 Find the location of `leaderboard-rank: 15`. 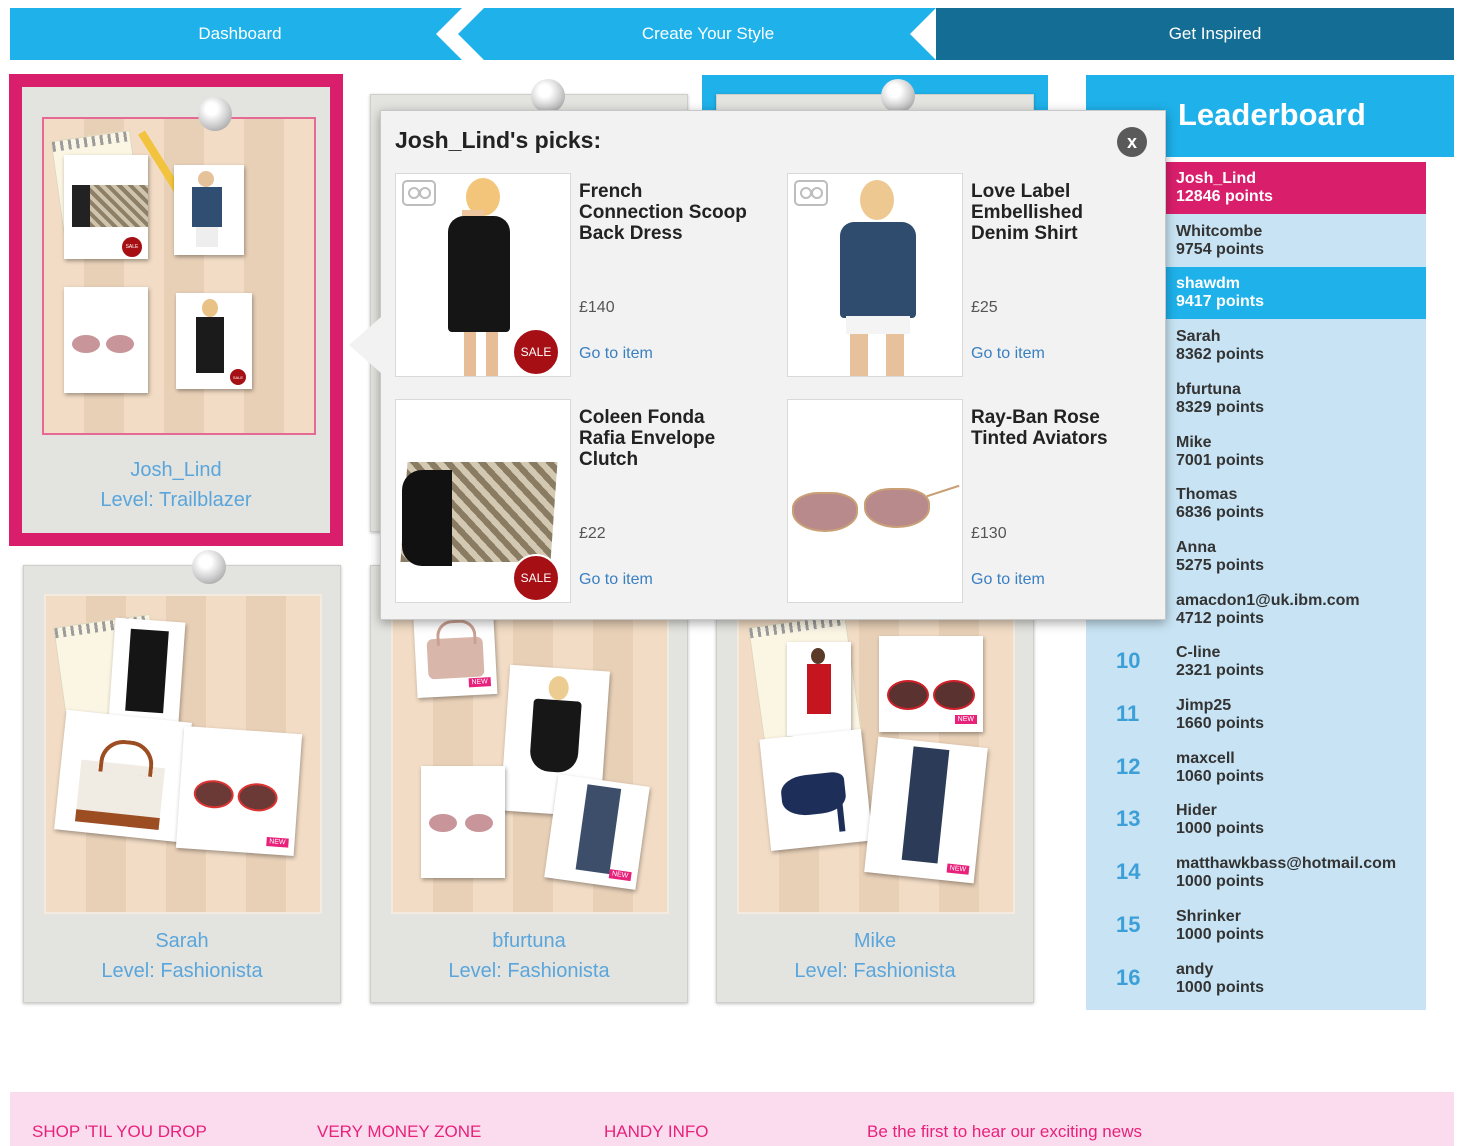

leaderboard-rank: 15 is located at coordinates (1128, 924).